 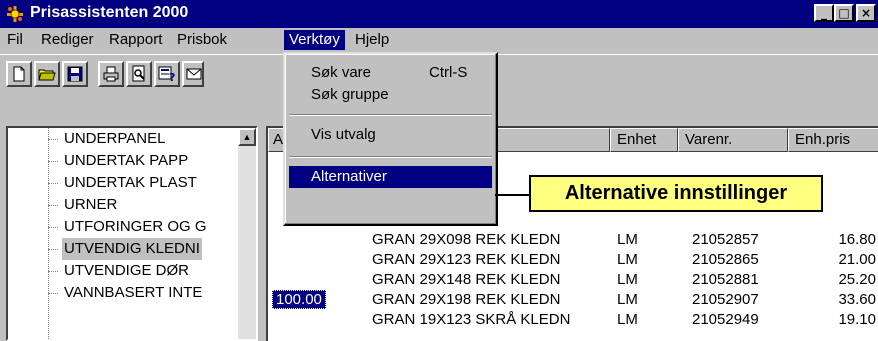 What do you see at coordinates (15, 40) in the screenshot?
I see `menu-fil: Fil` at bounding box center [15, 40].